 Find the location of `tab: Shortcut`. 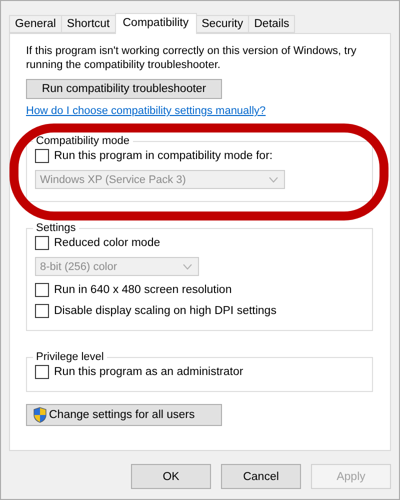

tab: Shortcut is located at coordinates (88, 24).